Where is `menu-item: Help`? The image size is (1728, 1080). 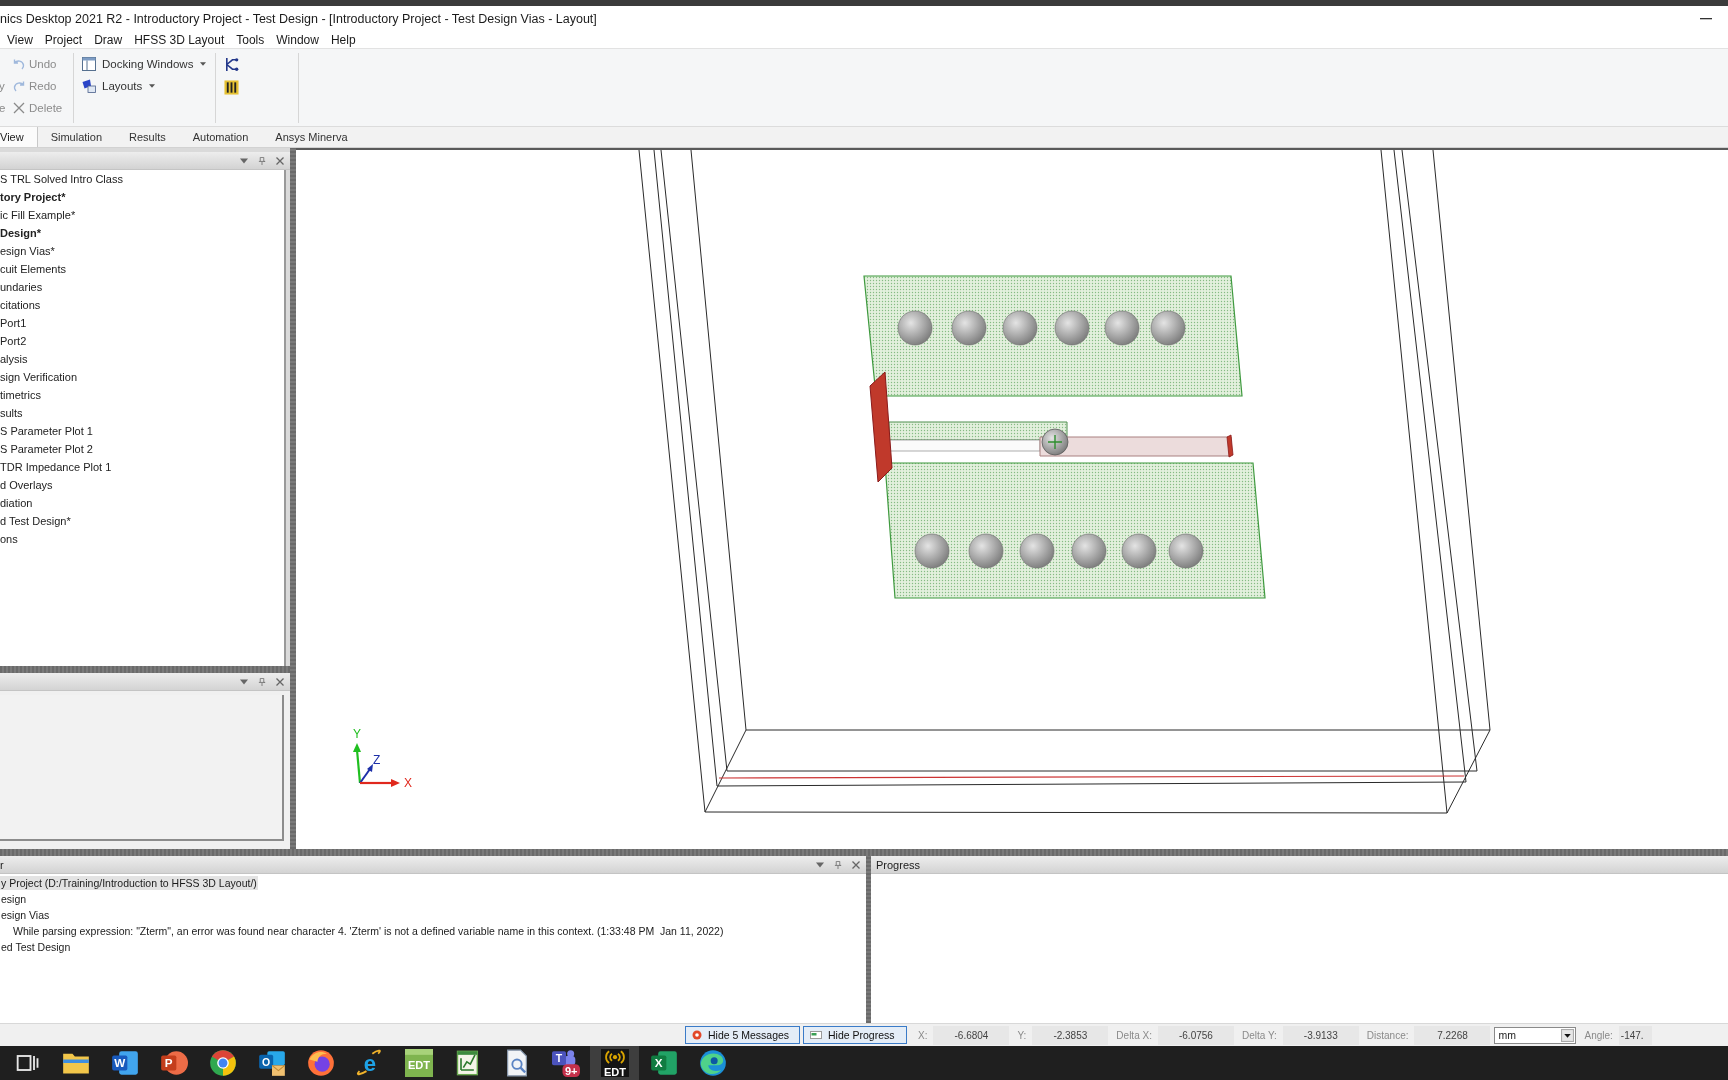 menu-item: Help is located at coordinates (343, 39).